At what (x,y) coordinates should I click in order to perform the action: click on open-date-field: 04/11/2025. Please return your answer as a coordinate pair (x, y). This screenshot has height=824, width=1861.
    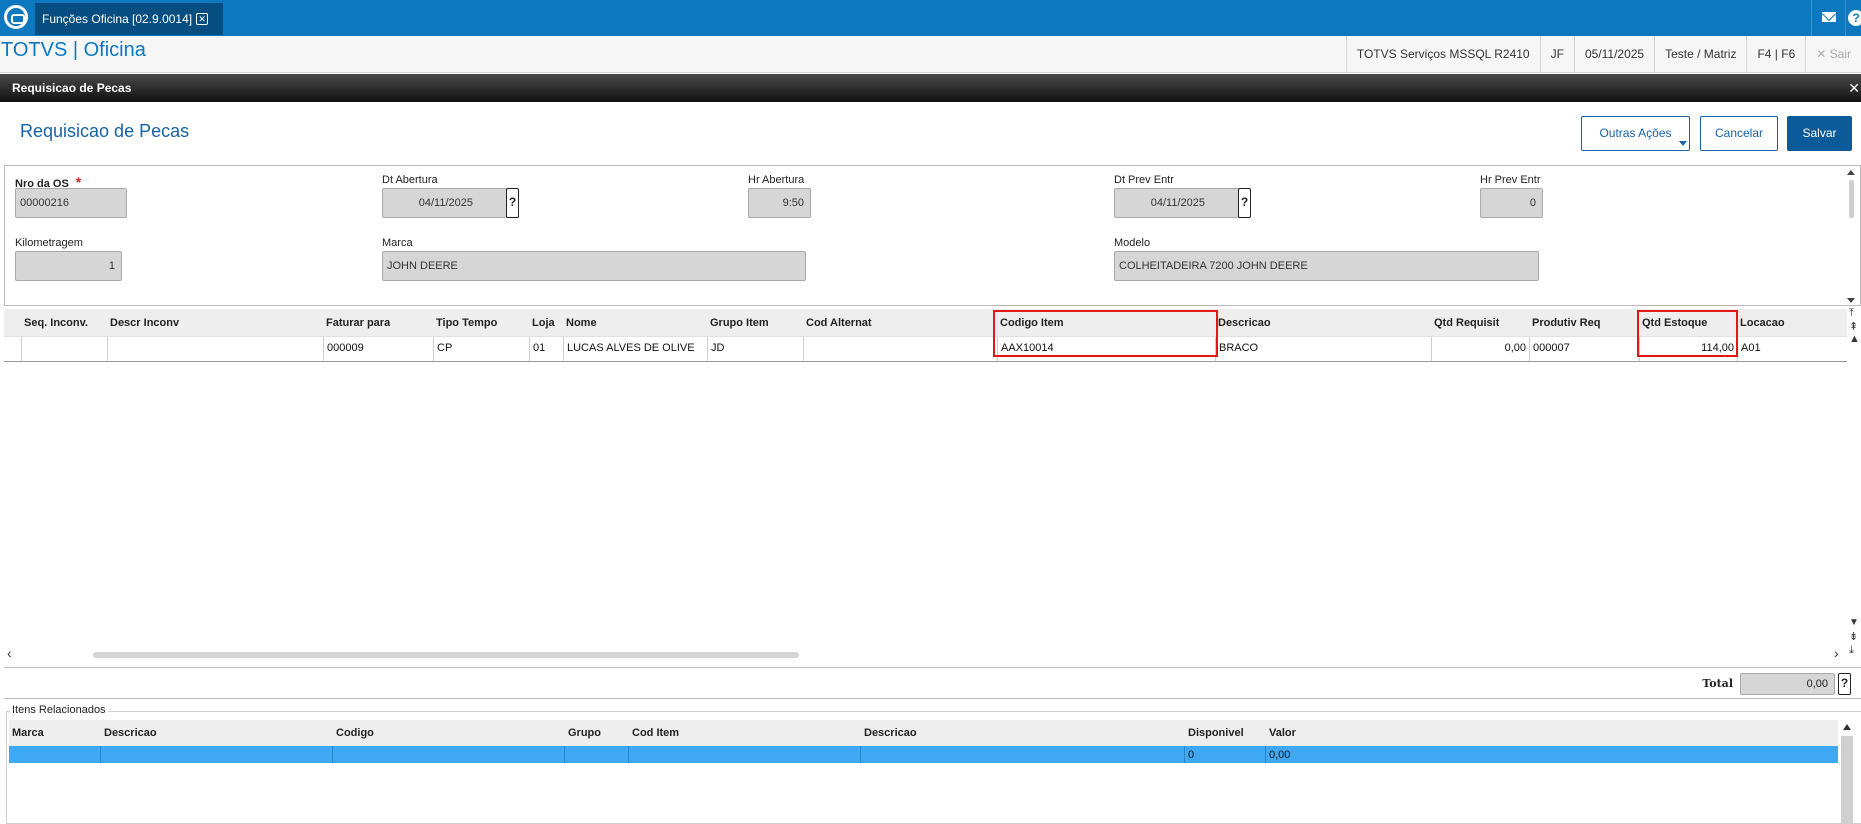
    Looking at the image, I should click on (445, 203).